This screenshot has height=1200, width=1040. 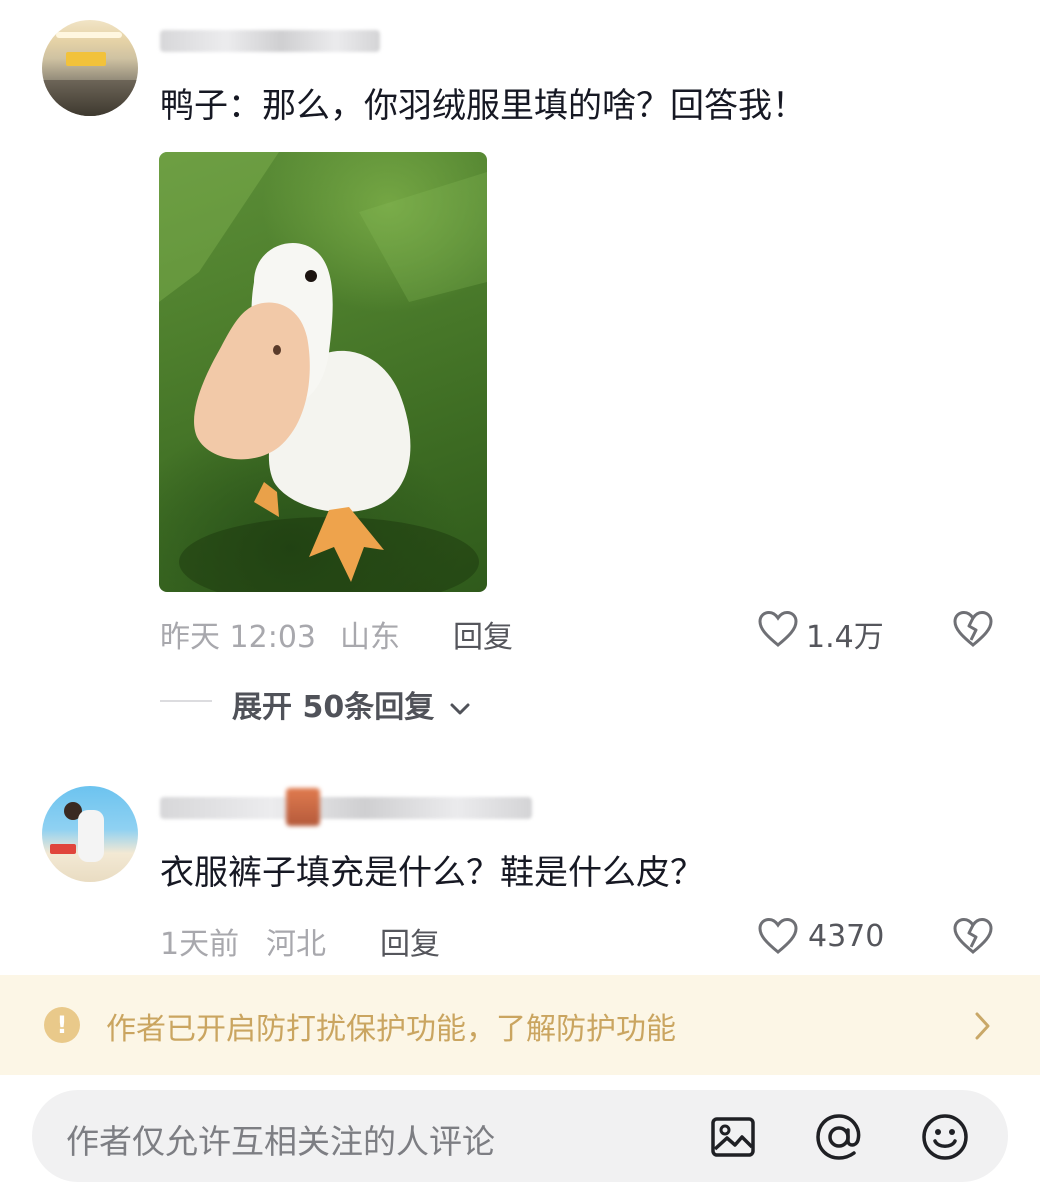 What do you see at coordinates (845, 637) in the screenshot?
I see `like-count: 1.4万` at bounding box center [845, 637].